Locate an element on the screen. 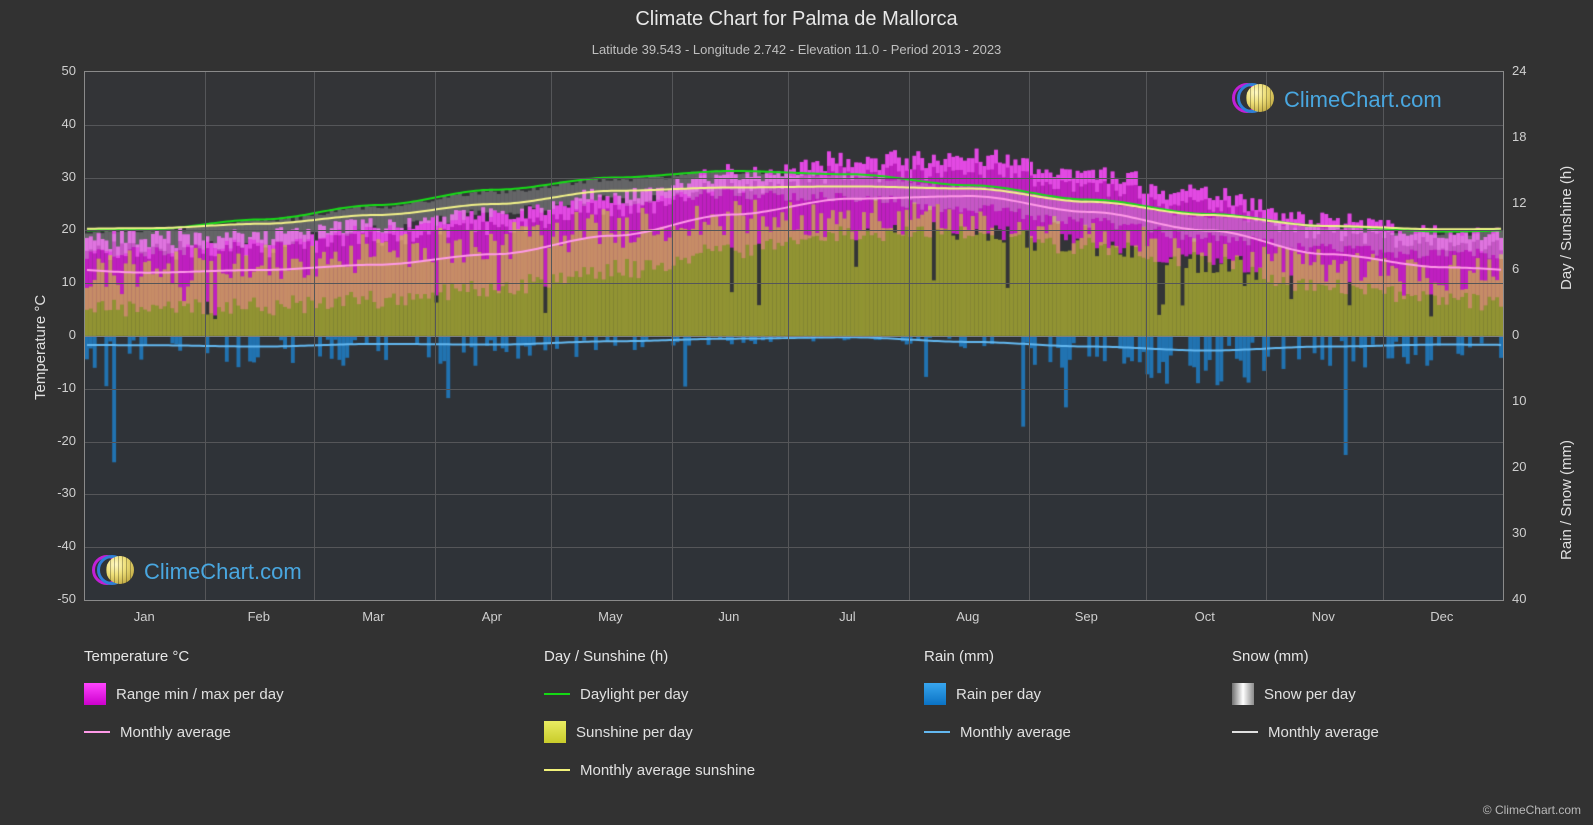 This screenshot has height=825, width=1593. legend-item: Range min / max per day is located at coordinates (184, 694).